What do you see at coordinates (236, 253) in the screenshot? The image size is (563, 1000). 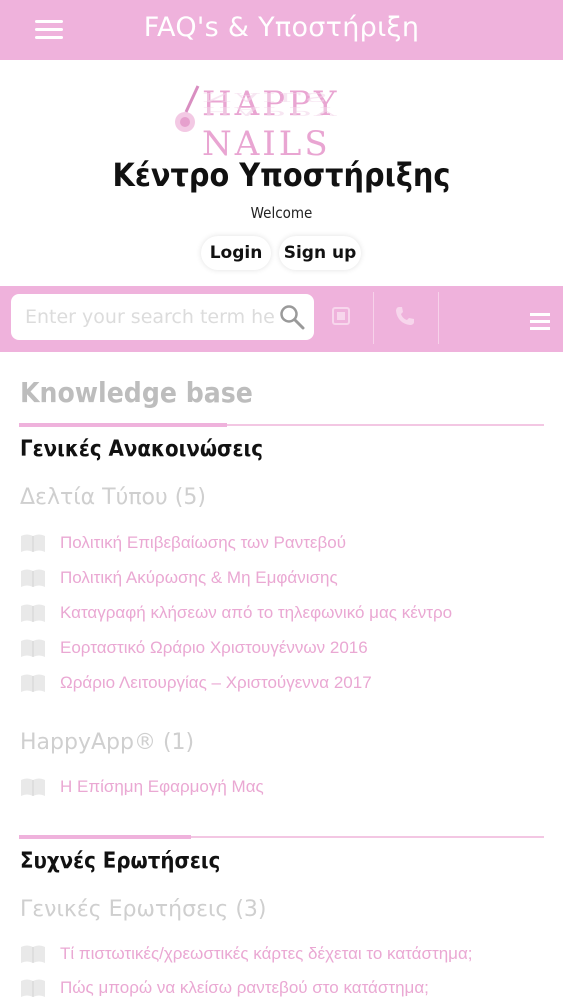 I see `login-button: Login` at bounding box center [236, 253].